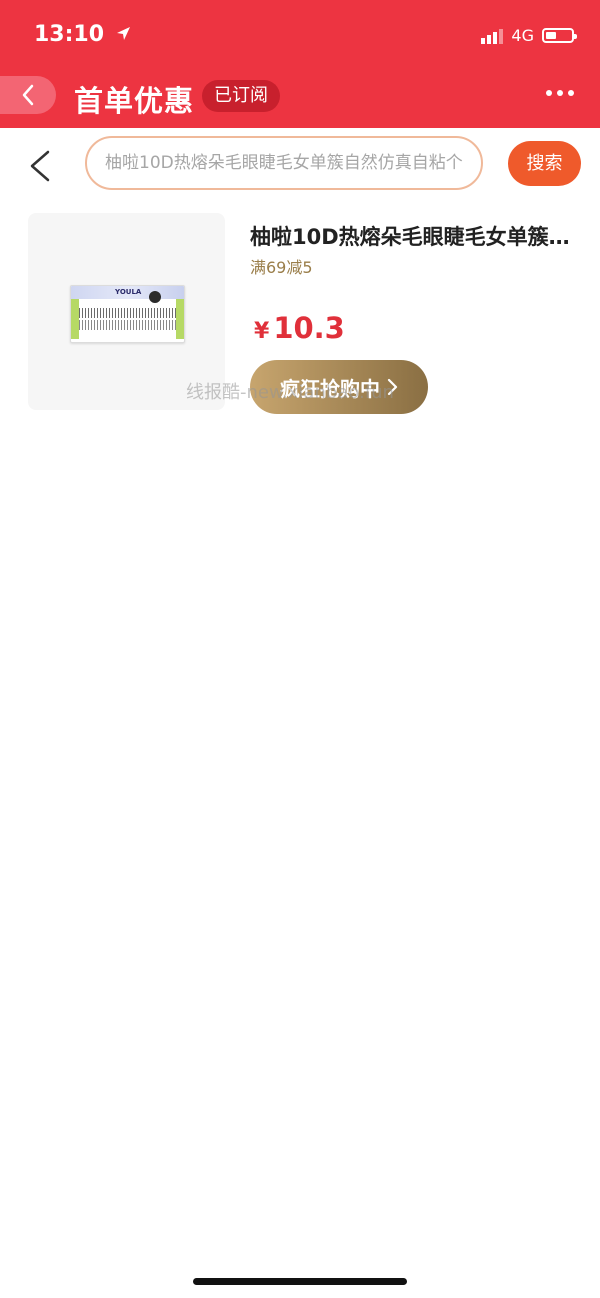 The width and height of the screenshot is (600, 1298). I want to click on watermark-text: 线报酷-new.xianbao.fun, so click(290, 392).